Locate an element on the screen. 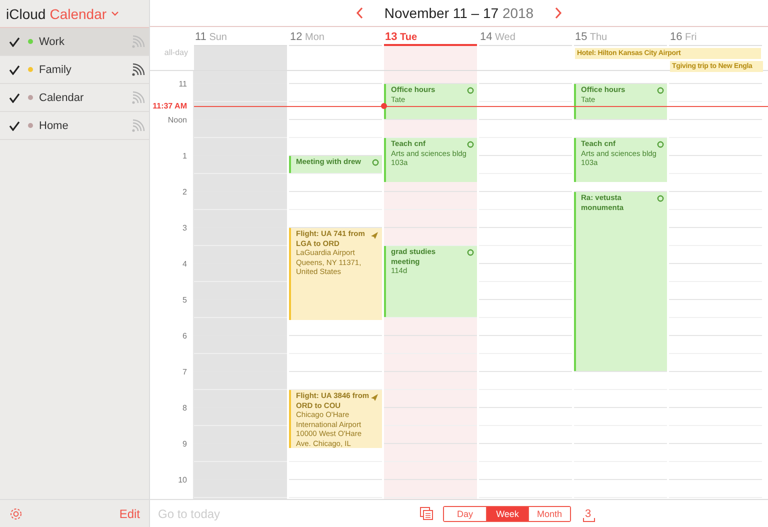 This screenshot has height=527, width=768. hour-label: 10 is located at coordinates (182, 480).